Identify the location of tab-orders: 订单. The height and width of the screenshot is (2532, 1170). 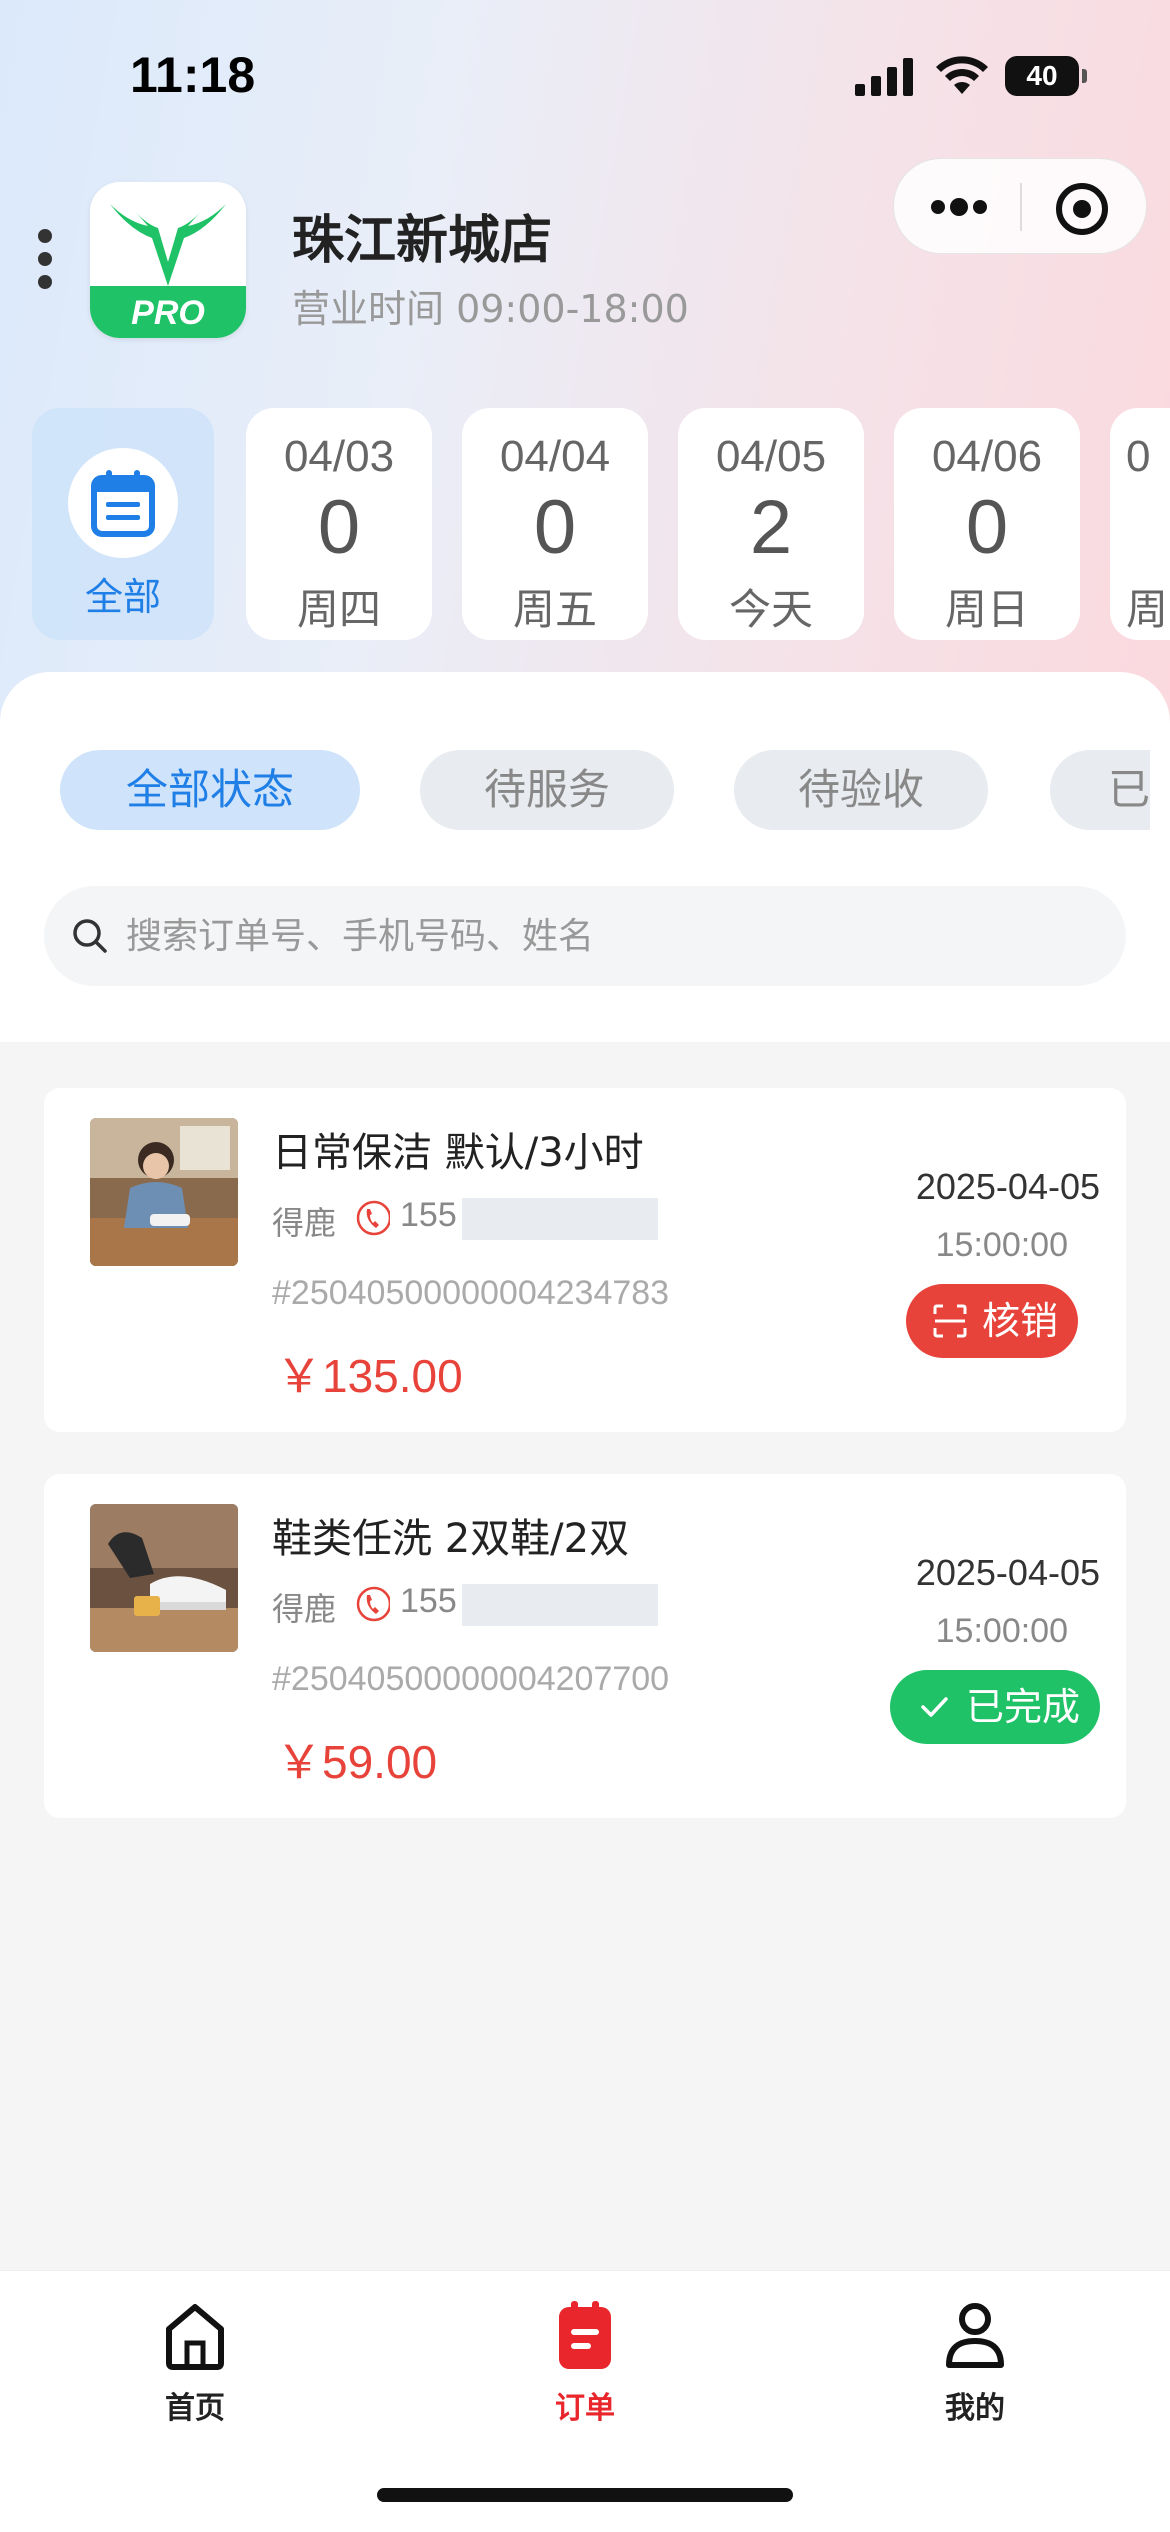
(585, 2359).